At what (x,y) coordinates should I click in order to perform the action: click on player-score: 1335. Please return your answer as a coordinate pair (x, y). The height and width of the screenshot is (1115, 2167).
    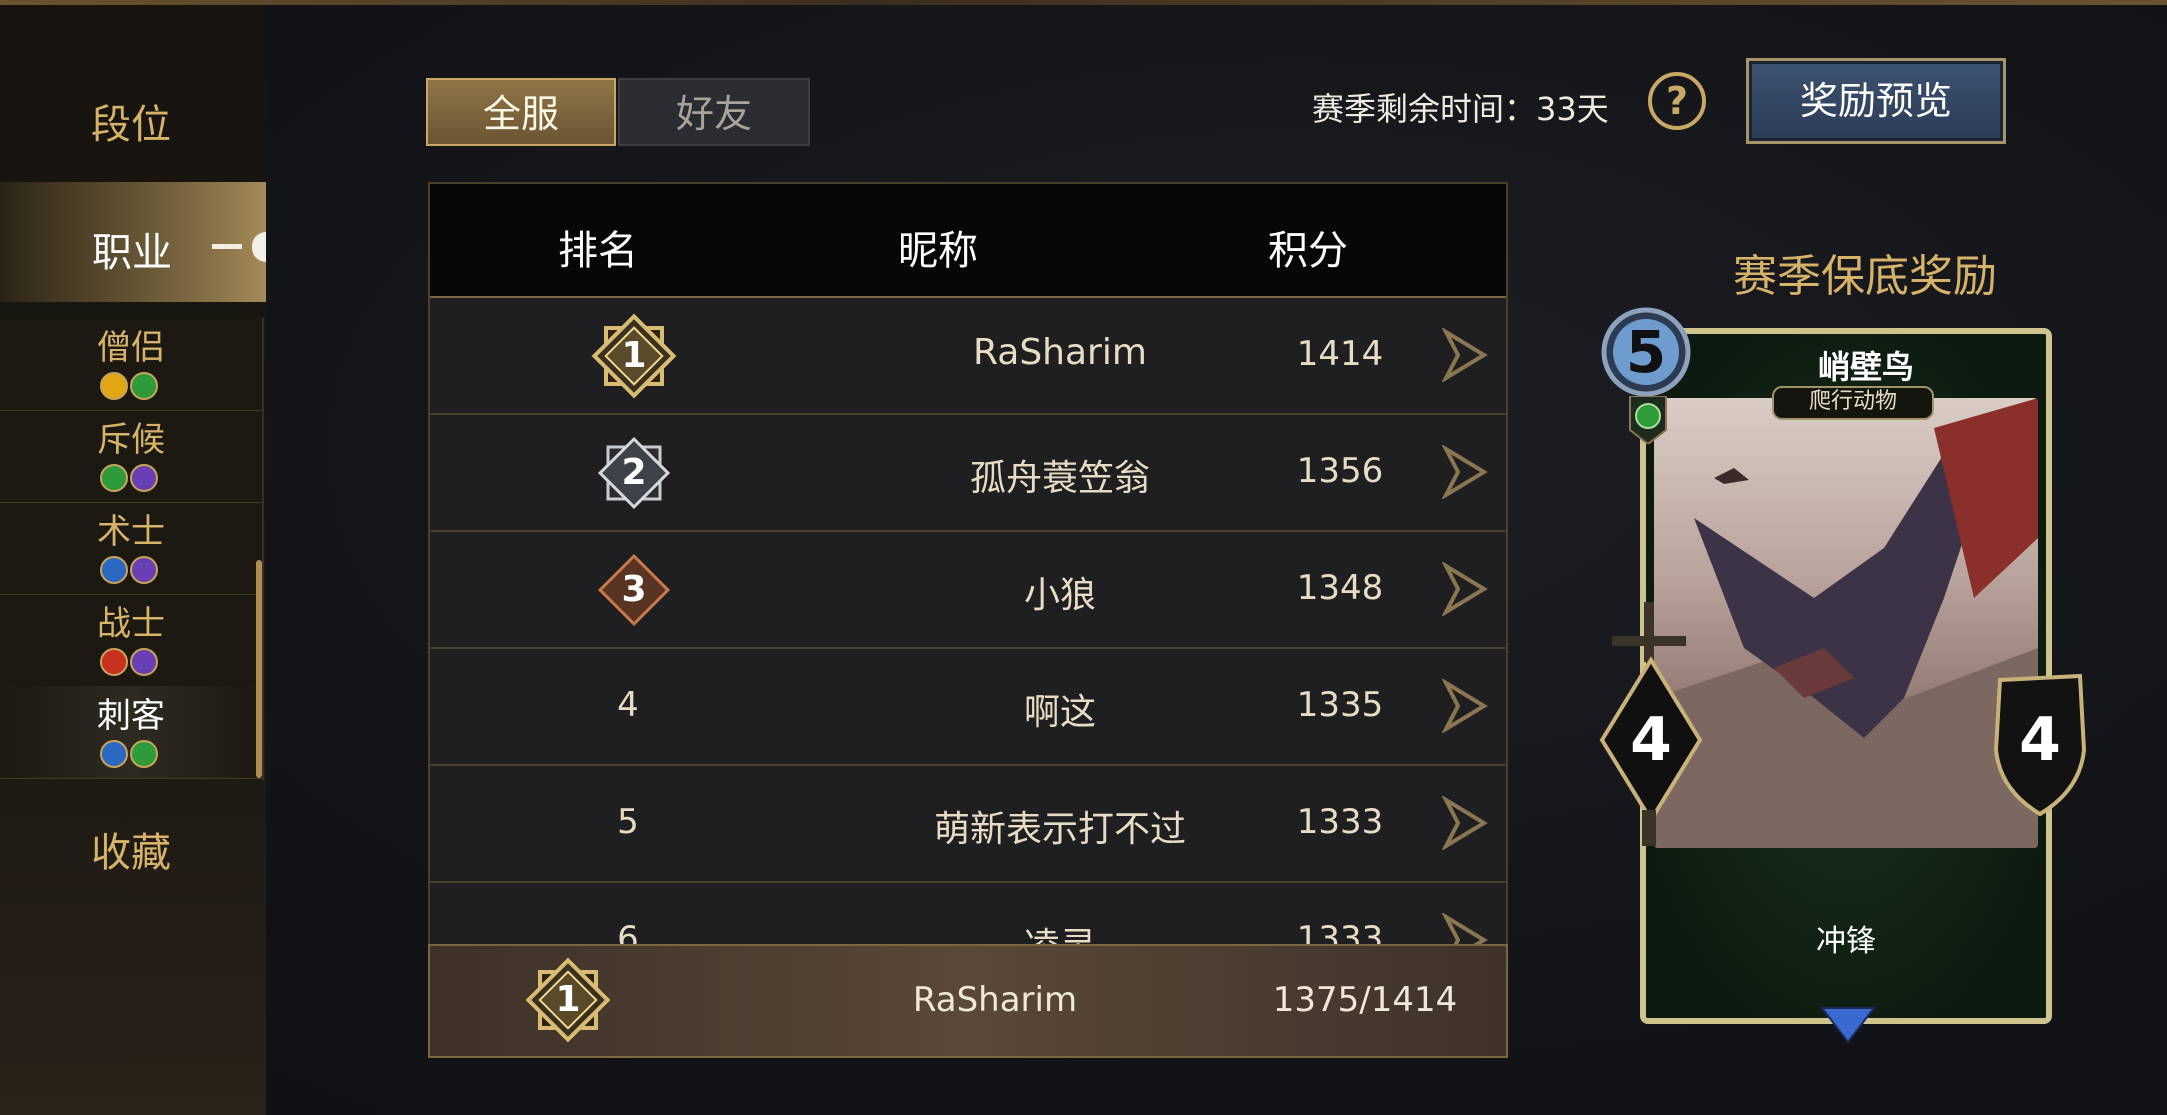
    Looking at the image, I should click on (1340, 705).